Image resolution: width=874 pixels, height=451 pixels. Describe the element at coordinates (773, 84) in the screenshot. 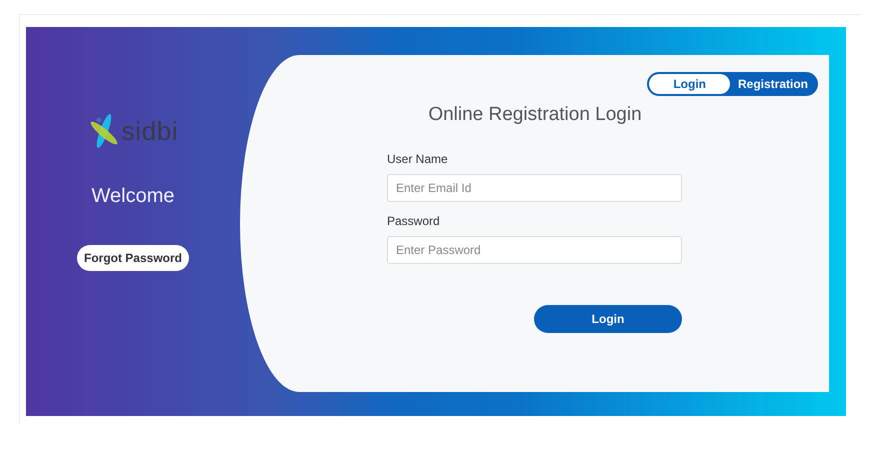

I see `toggle-tab: Registration` at that location.